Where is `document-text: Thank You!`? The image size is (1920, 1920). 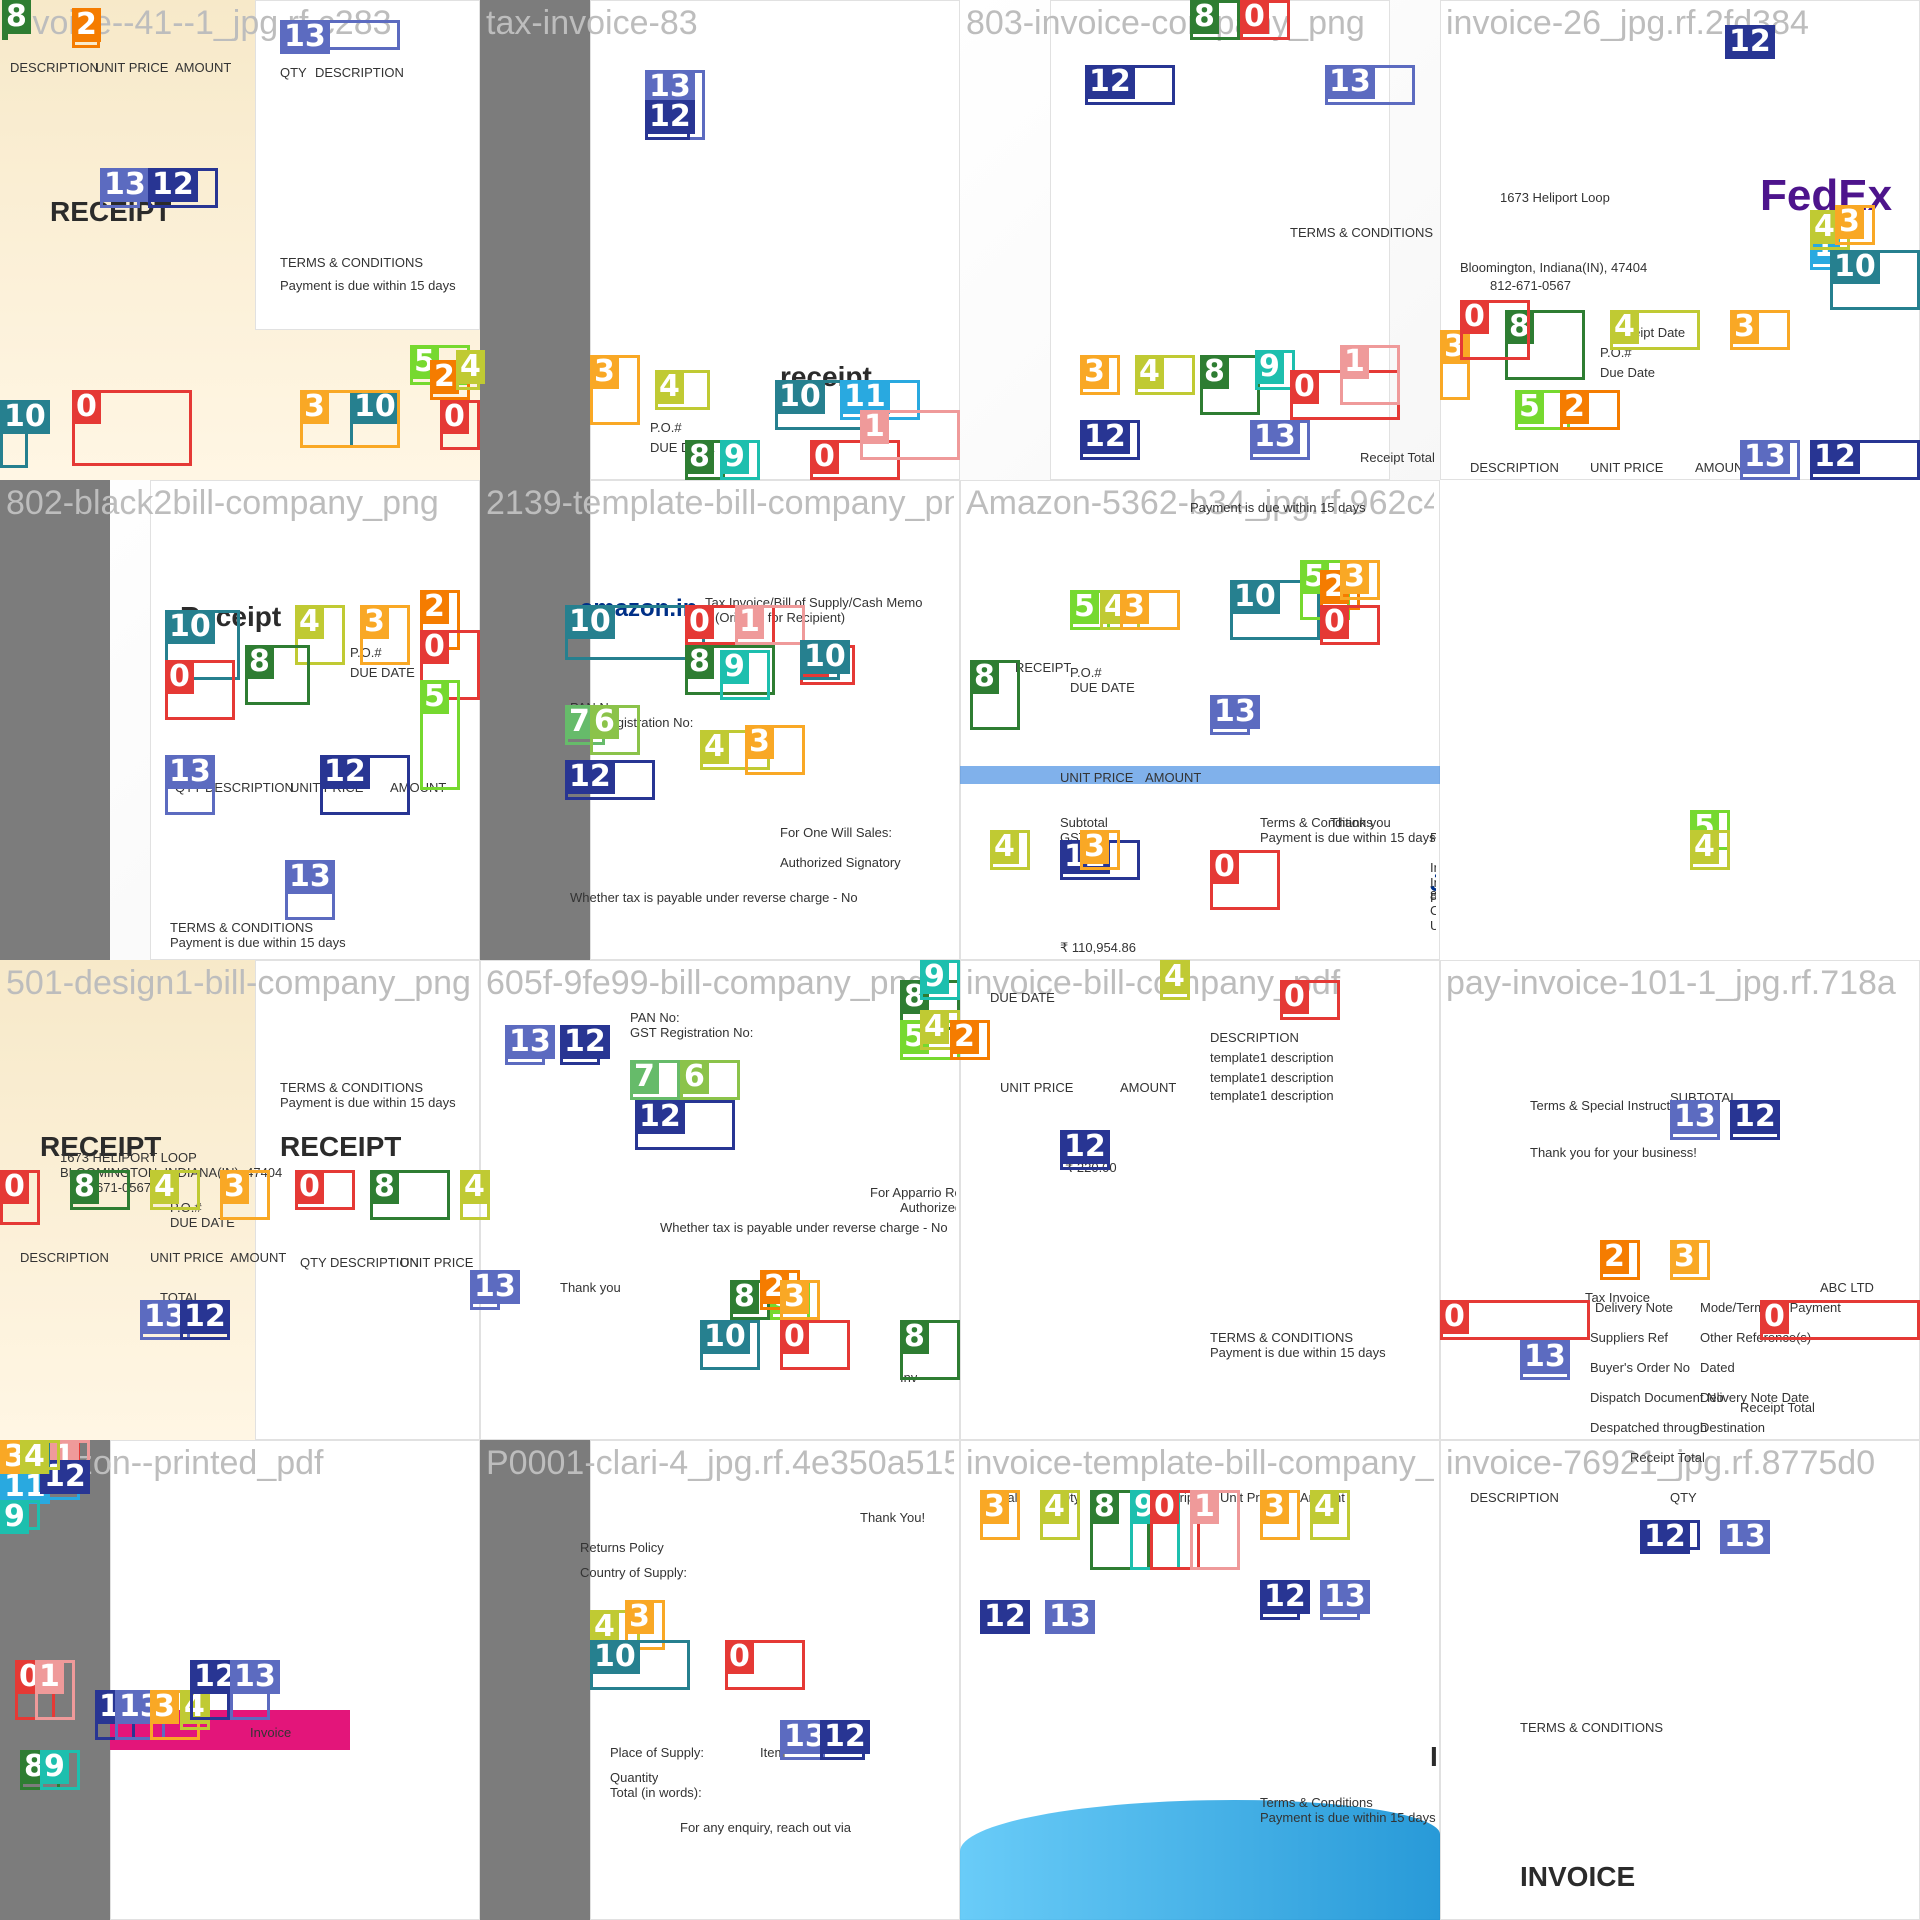
document-text: Thank You! is located at coordinates (893, 1517).